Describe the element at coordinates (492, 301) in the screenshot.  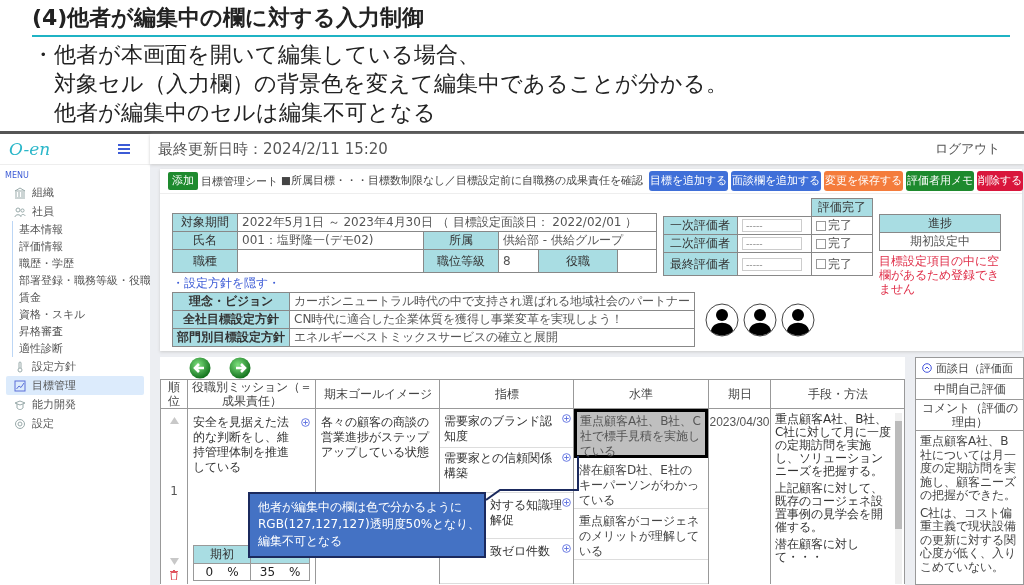
I see `field-value: カーボンニュートラル時代の中で支持され選ばれる地域社会のパートナー` at that location.